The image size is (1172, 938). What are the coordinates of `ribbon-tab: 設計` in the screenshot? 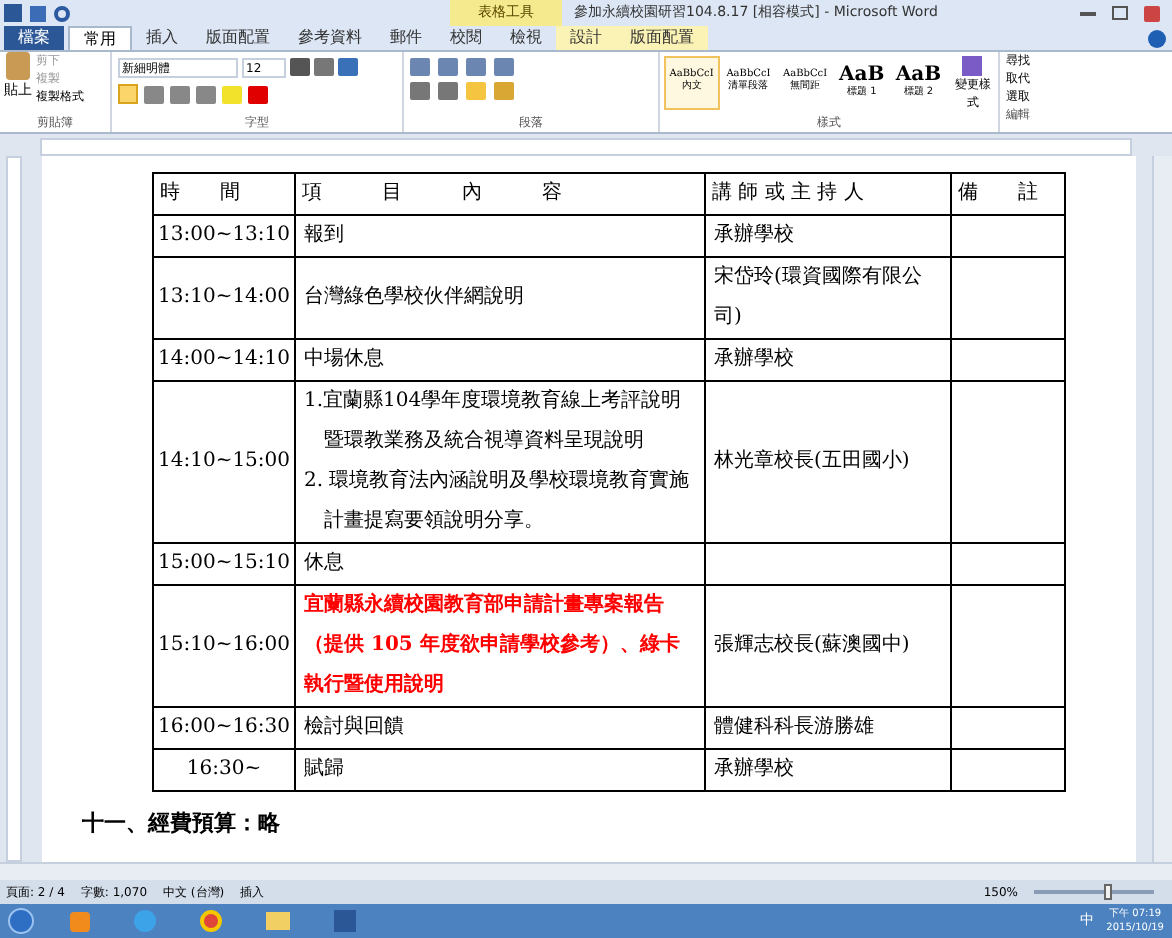 It's located at (586, 38).